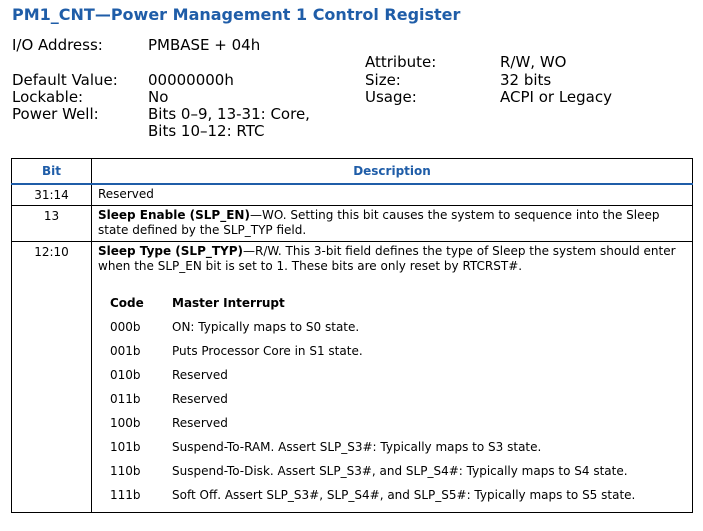 The height and width of the screenshot is (531, 703). I want to click on table-row: 31:14 Reserved, so click(352, 194).